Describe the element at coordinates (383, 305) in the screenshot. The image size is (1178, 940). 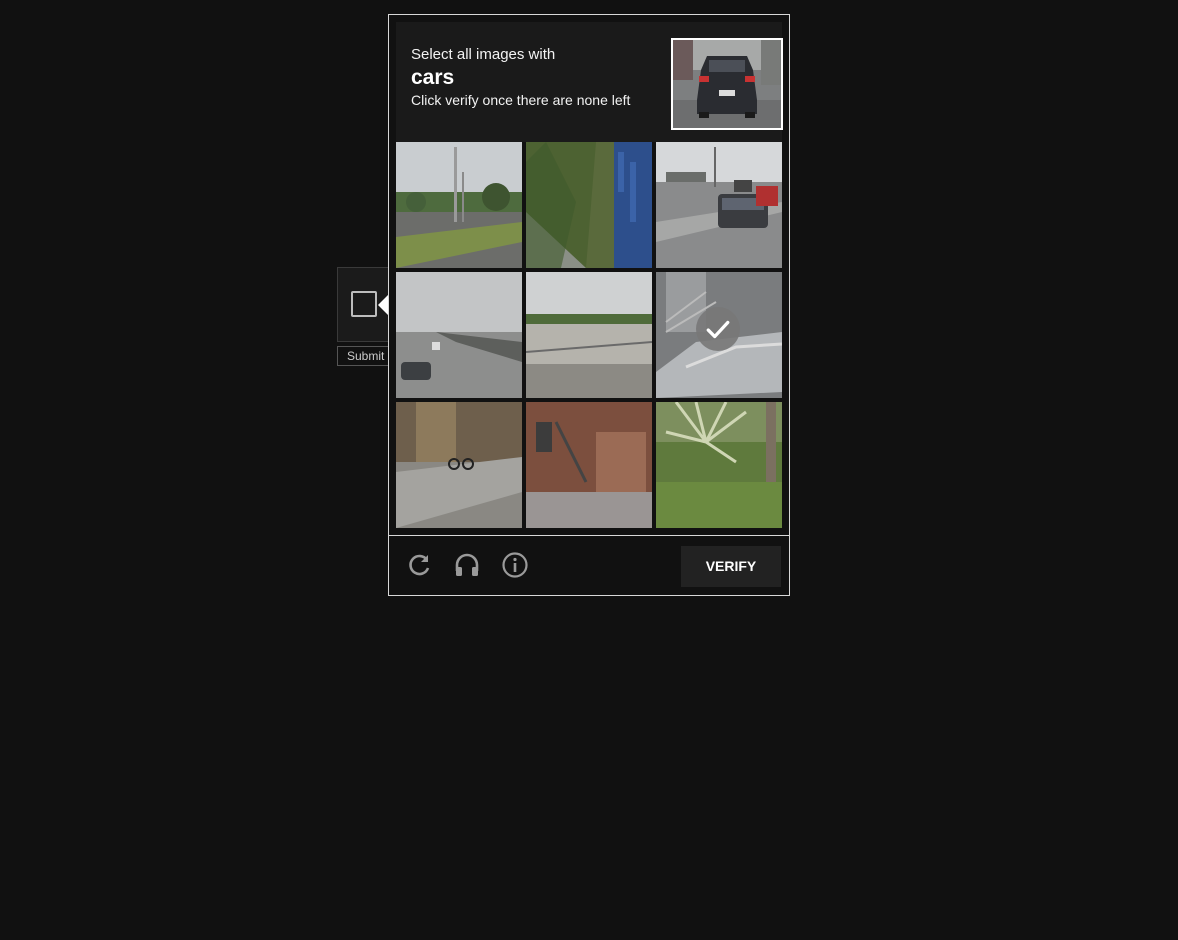
I see `popup-pointer-arrow` at that location.